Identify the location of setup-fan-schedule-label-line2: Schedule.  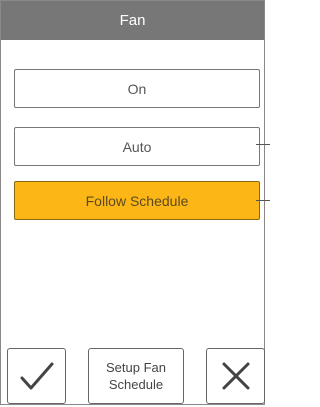
(136, 384).